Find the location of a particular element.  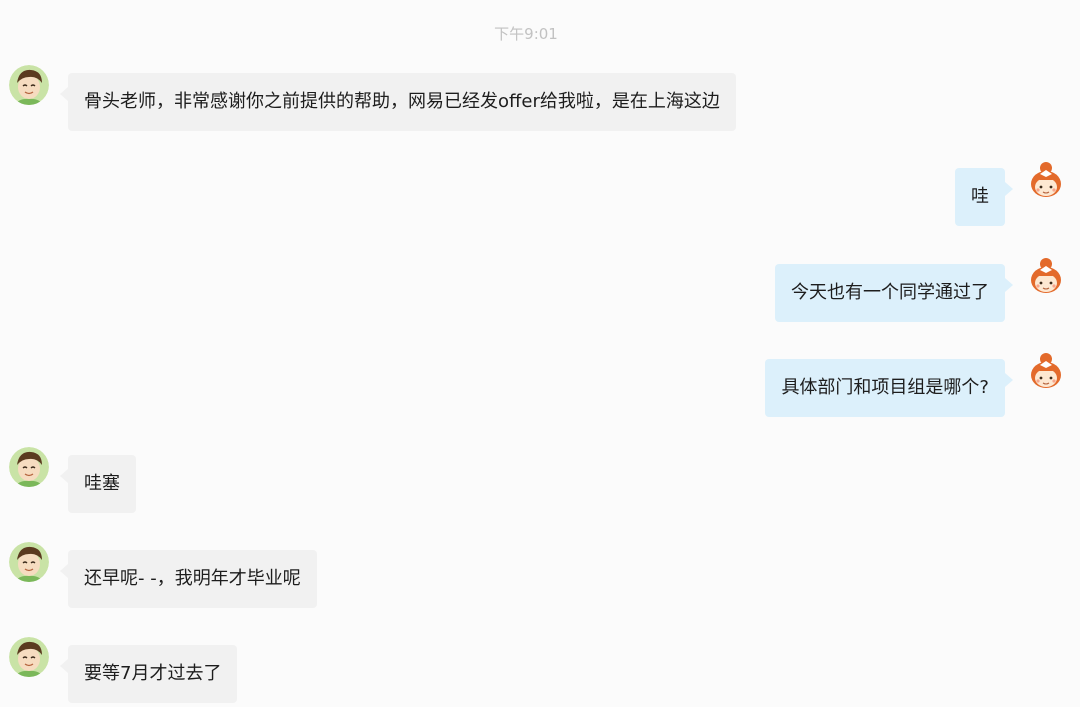

message-row-incoming: 骨头老师，非常感谢你之前提供的帮助，网易已经发offer给我啦，是在上海这边 is located at coordinates (540, 99).